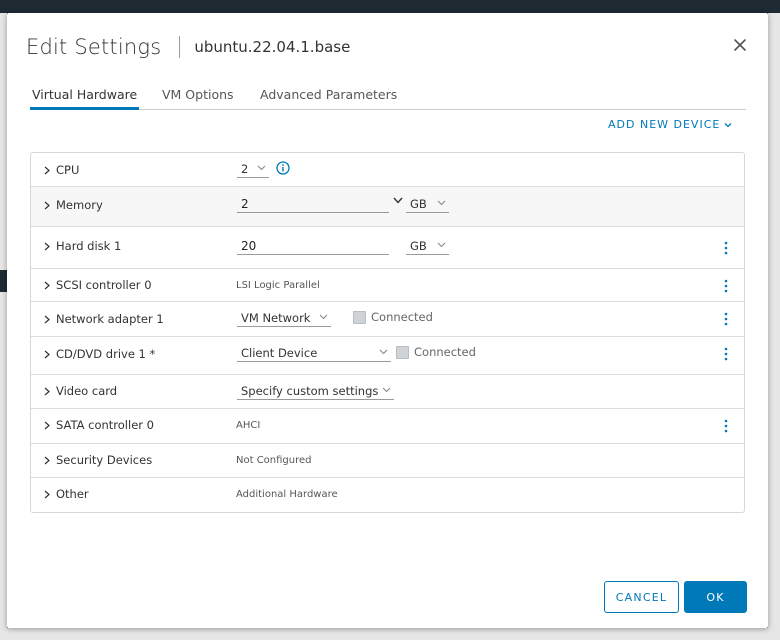  I want to click on tab-advanced-parameters: Advanced Parameters, so click(328, 98).